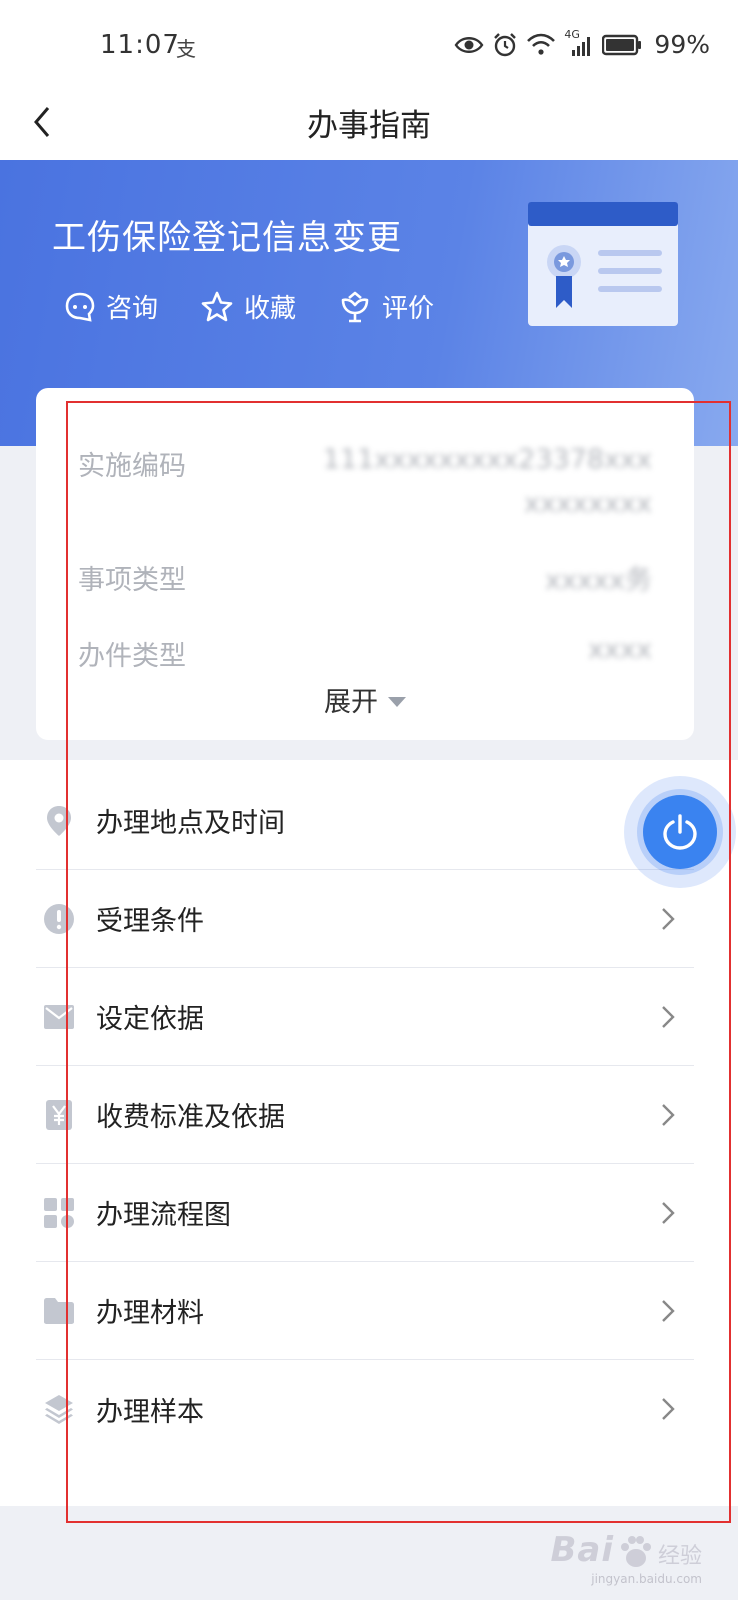 The height and width of the screenshot is (1600, 738). Describe the element at coordinates (397, 701) in the screenshot. I see `caret-down-icon` at that location.